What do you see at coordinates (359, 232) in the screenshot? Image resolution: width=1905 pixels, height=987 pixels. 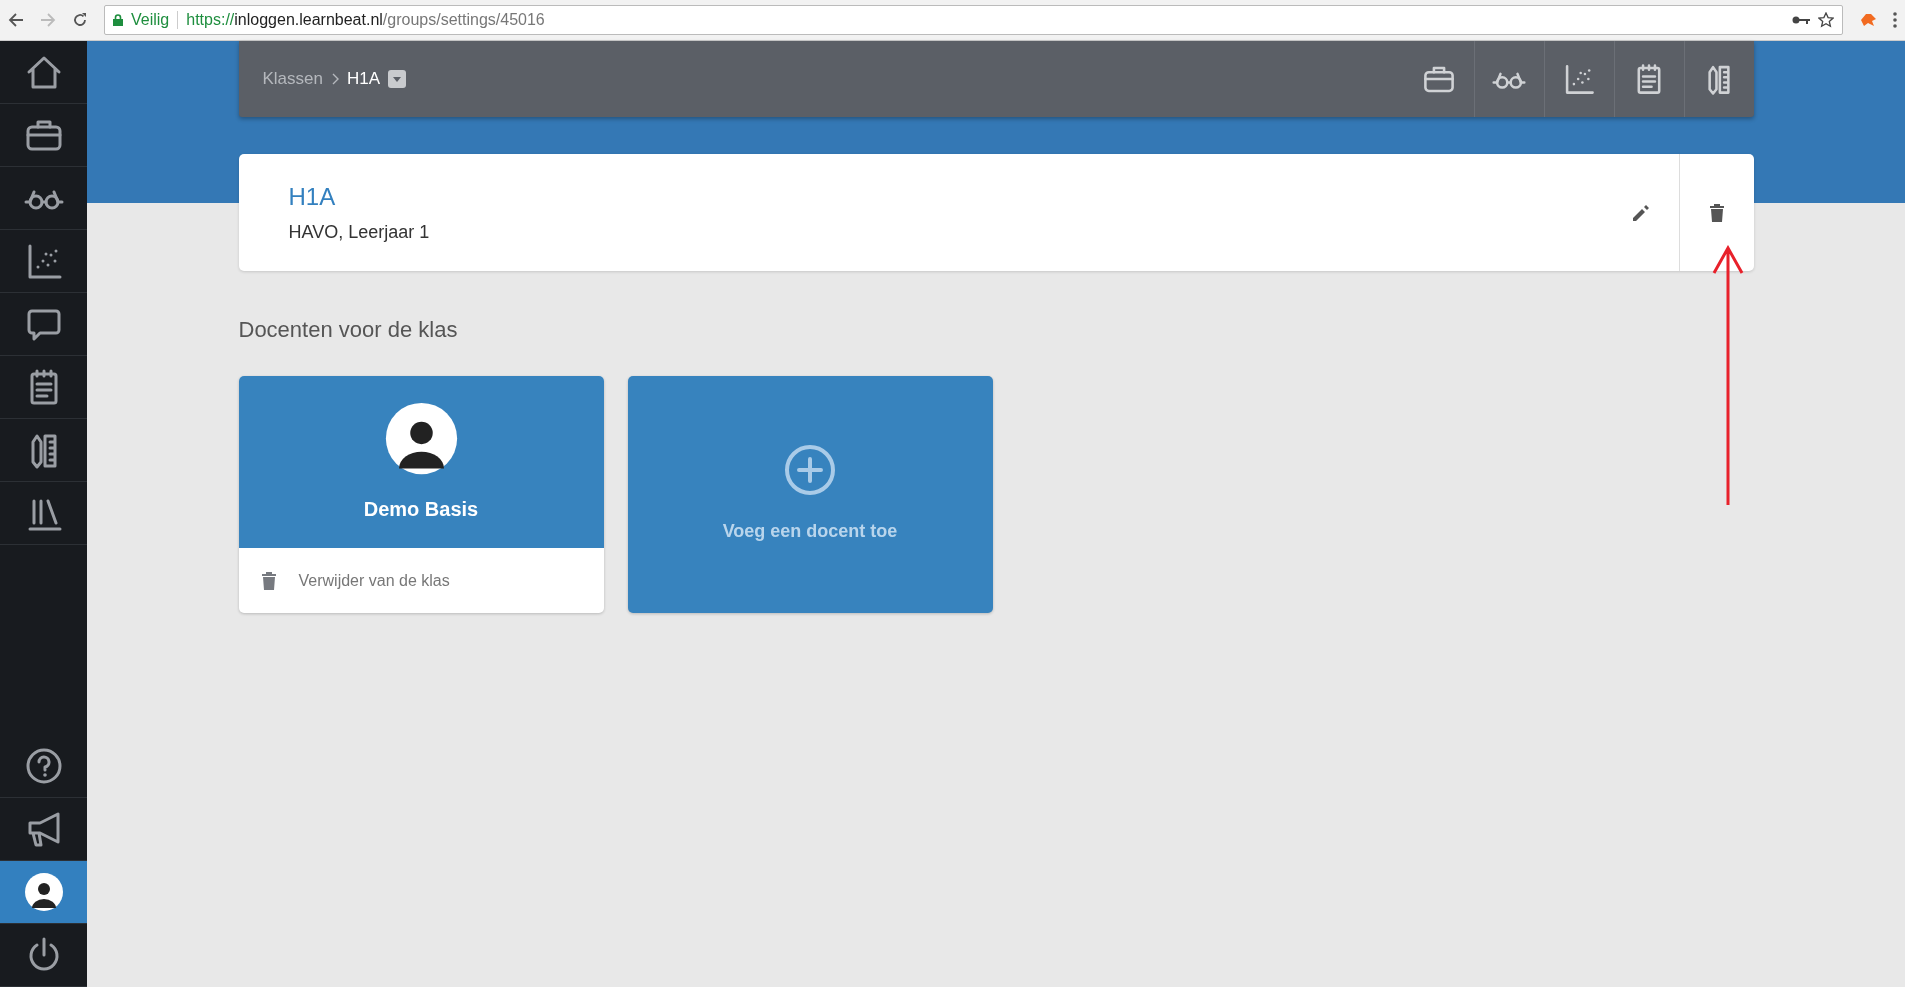 I see `group-subtitle: HAVO, Leerjaar 1` at bounding box center [359, 232].